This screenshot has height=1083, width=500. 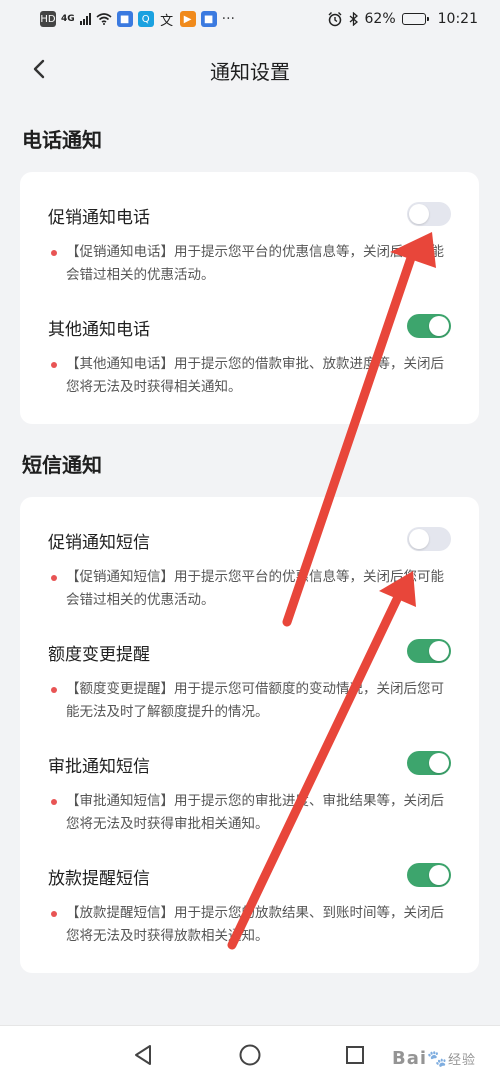 I want to click on setting-label: 审批通知短信, so click(x=99, y=767).